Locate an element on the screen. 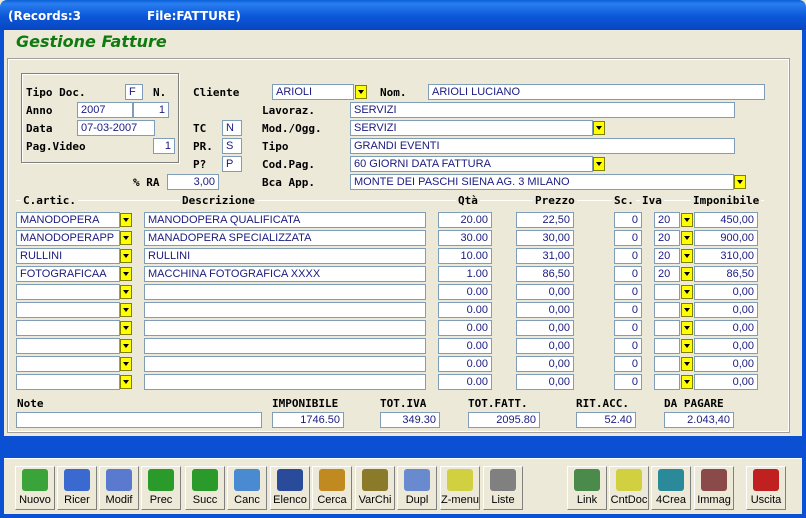 The height and width of the screenshot is (518, 806). cod-pag-field: 60 GIORNI DATA FATTURA is located at coordinates (471, 164).